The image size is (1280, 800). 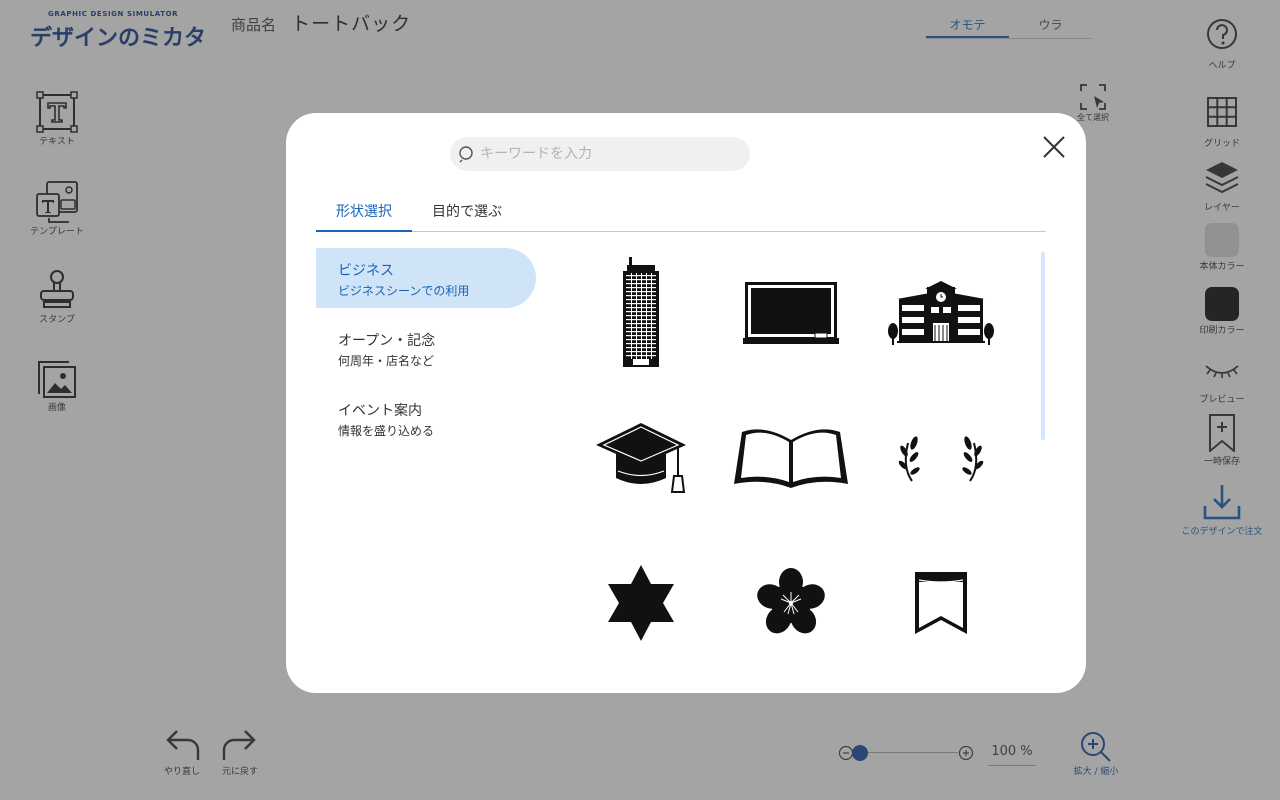 I want to click on bookmark-icon, so click(x=941, y=603).